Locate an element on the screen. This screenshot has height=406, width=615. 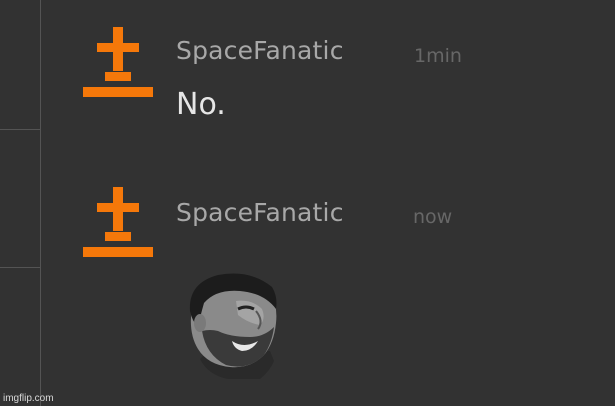
message-timestamp: 1min is located at coordinates (438, 56).